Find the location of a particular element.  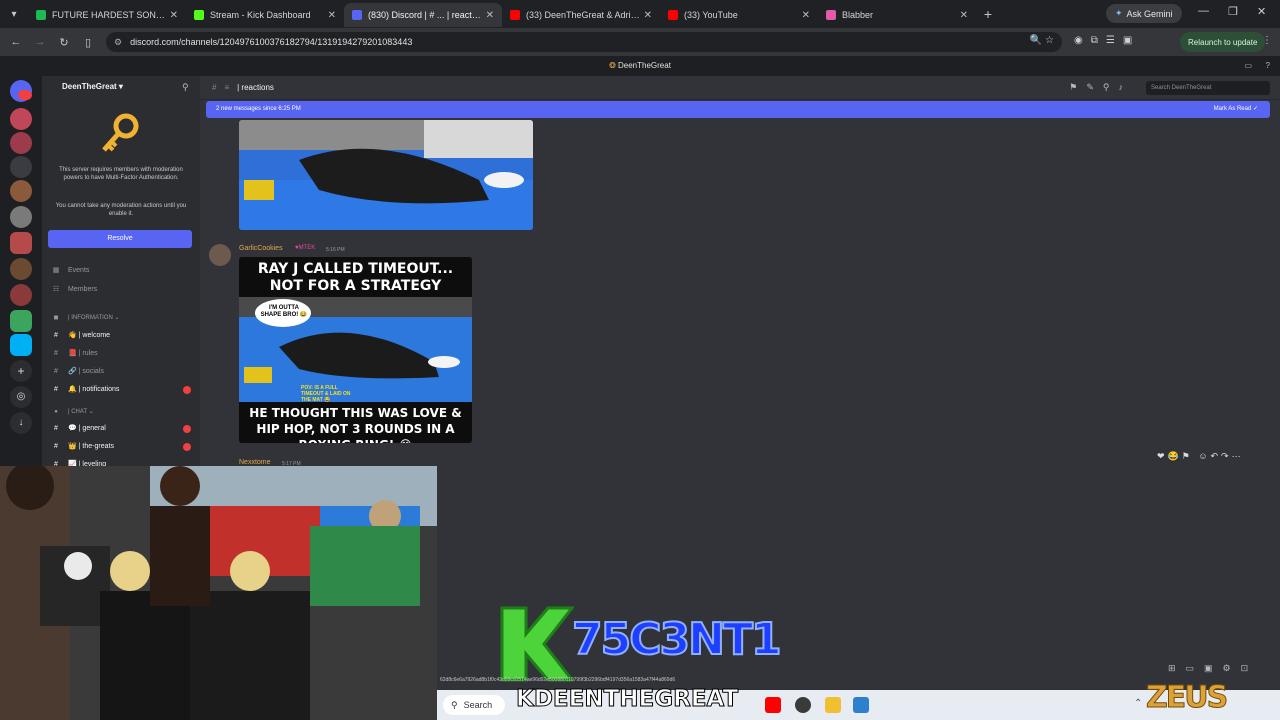

inbox-icon: ▭ is located at coordinates (1248, 66).